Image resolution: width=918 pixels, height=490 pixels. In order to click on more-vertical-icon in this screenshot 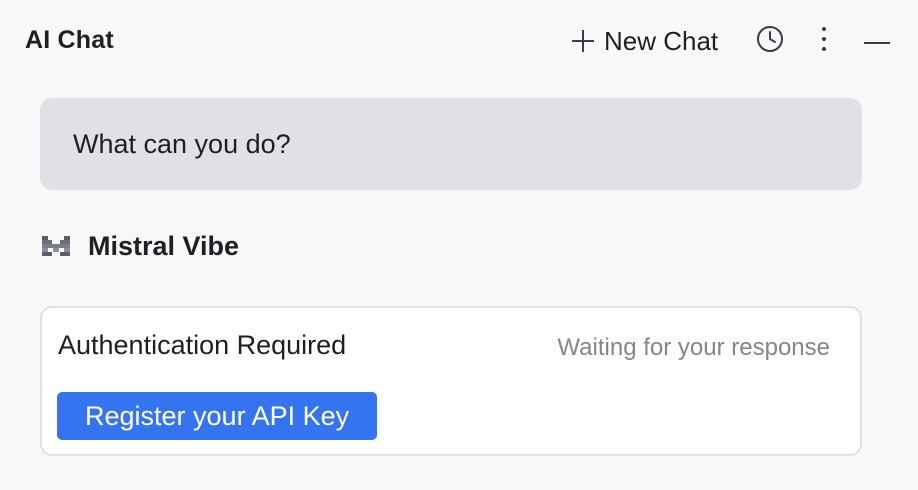, I will do `click(824, 41)`.